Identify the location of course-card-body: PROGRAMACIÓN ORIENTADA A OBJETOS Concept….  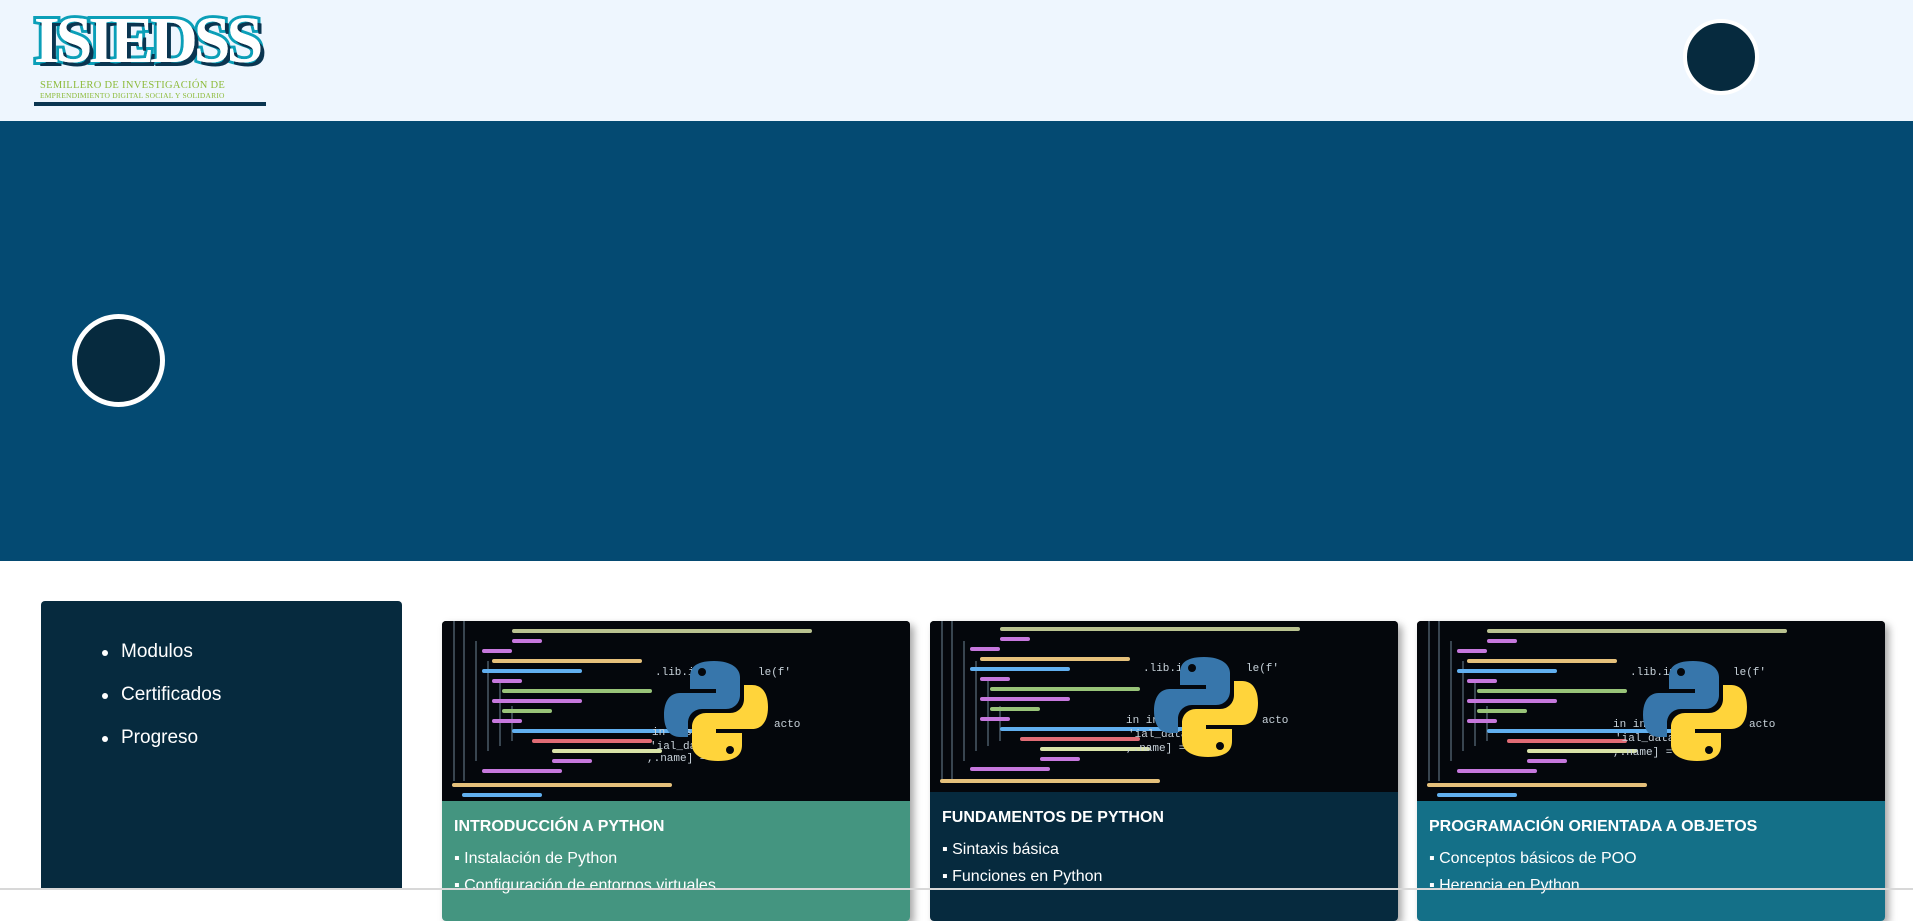
(1651, 861).